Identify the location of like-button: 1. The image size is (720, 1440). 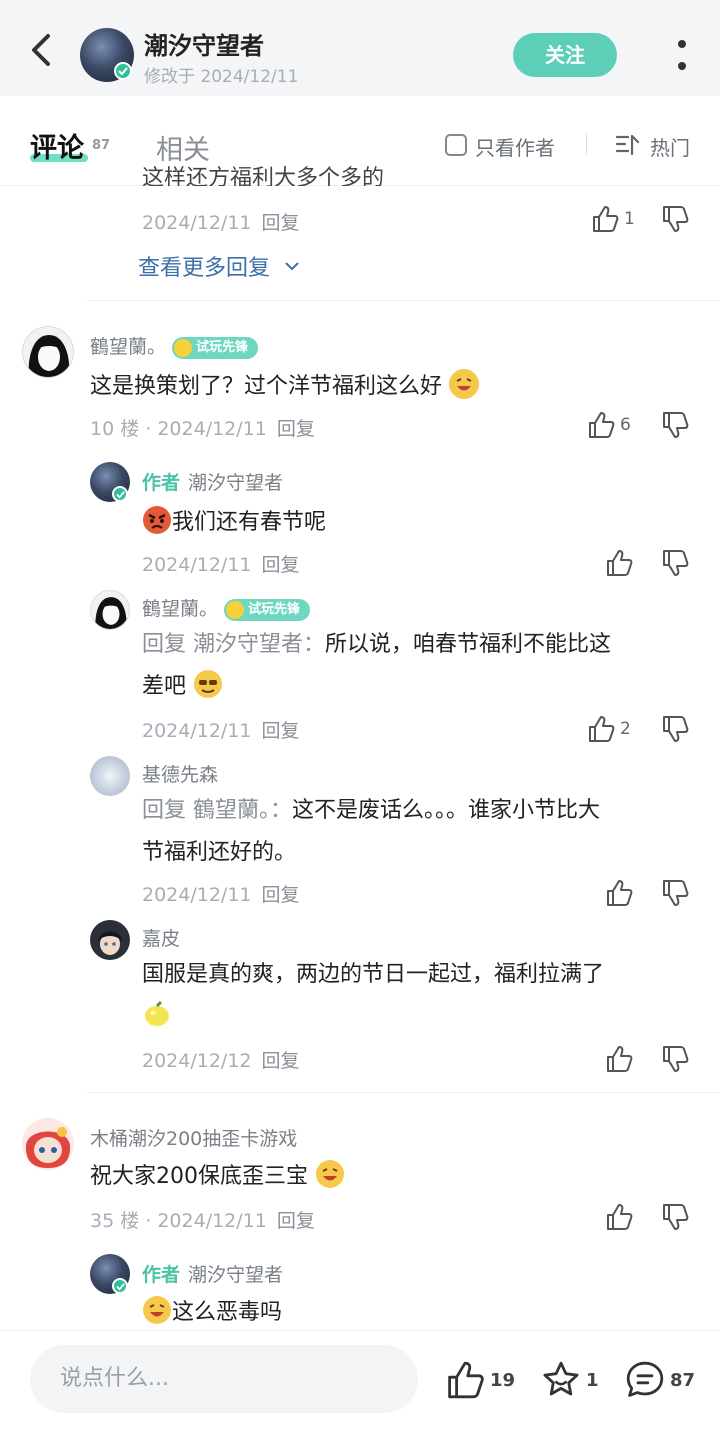
(612, 219).